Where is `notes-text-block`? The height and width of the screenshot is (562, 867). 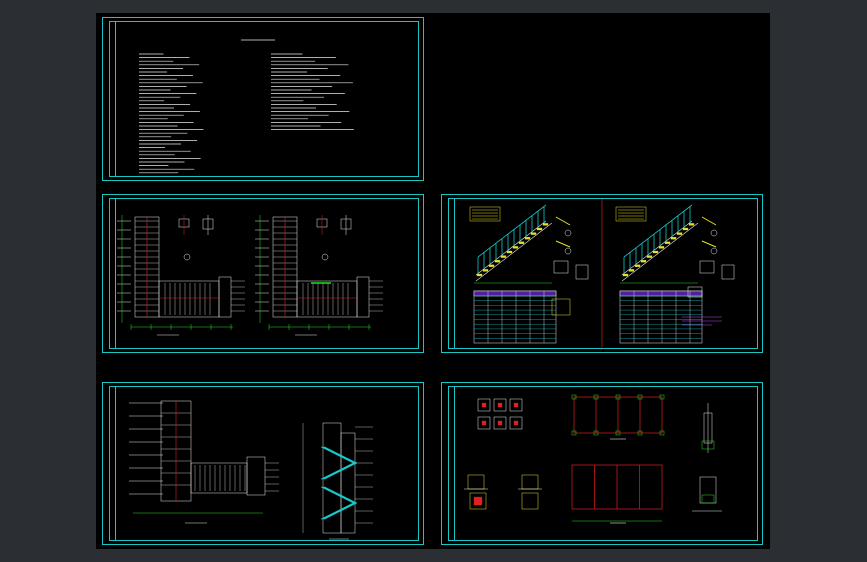 notes-text-block is located at coordinates (246, 106).